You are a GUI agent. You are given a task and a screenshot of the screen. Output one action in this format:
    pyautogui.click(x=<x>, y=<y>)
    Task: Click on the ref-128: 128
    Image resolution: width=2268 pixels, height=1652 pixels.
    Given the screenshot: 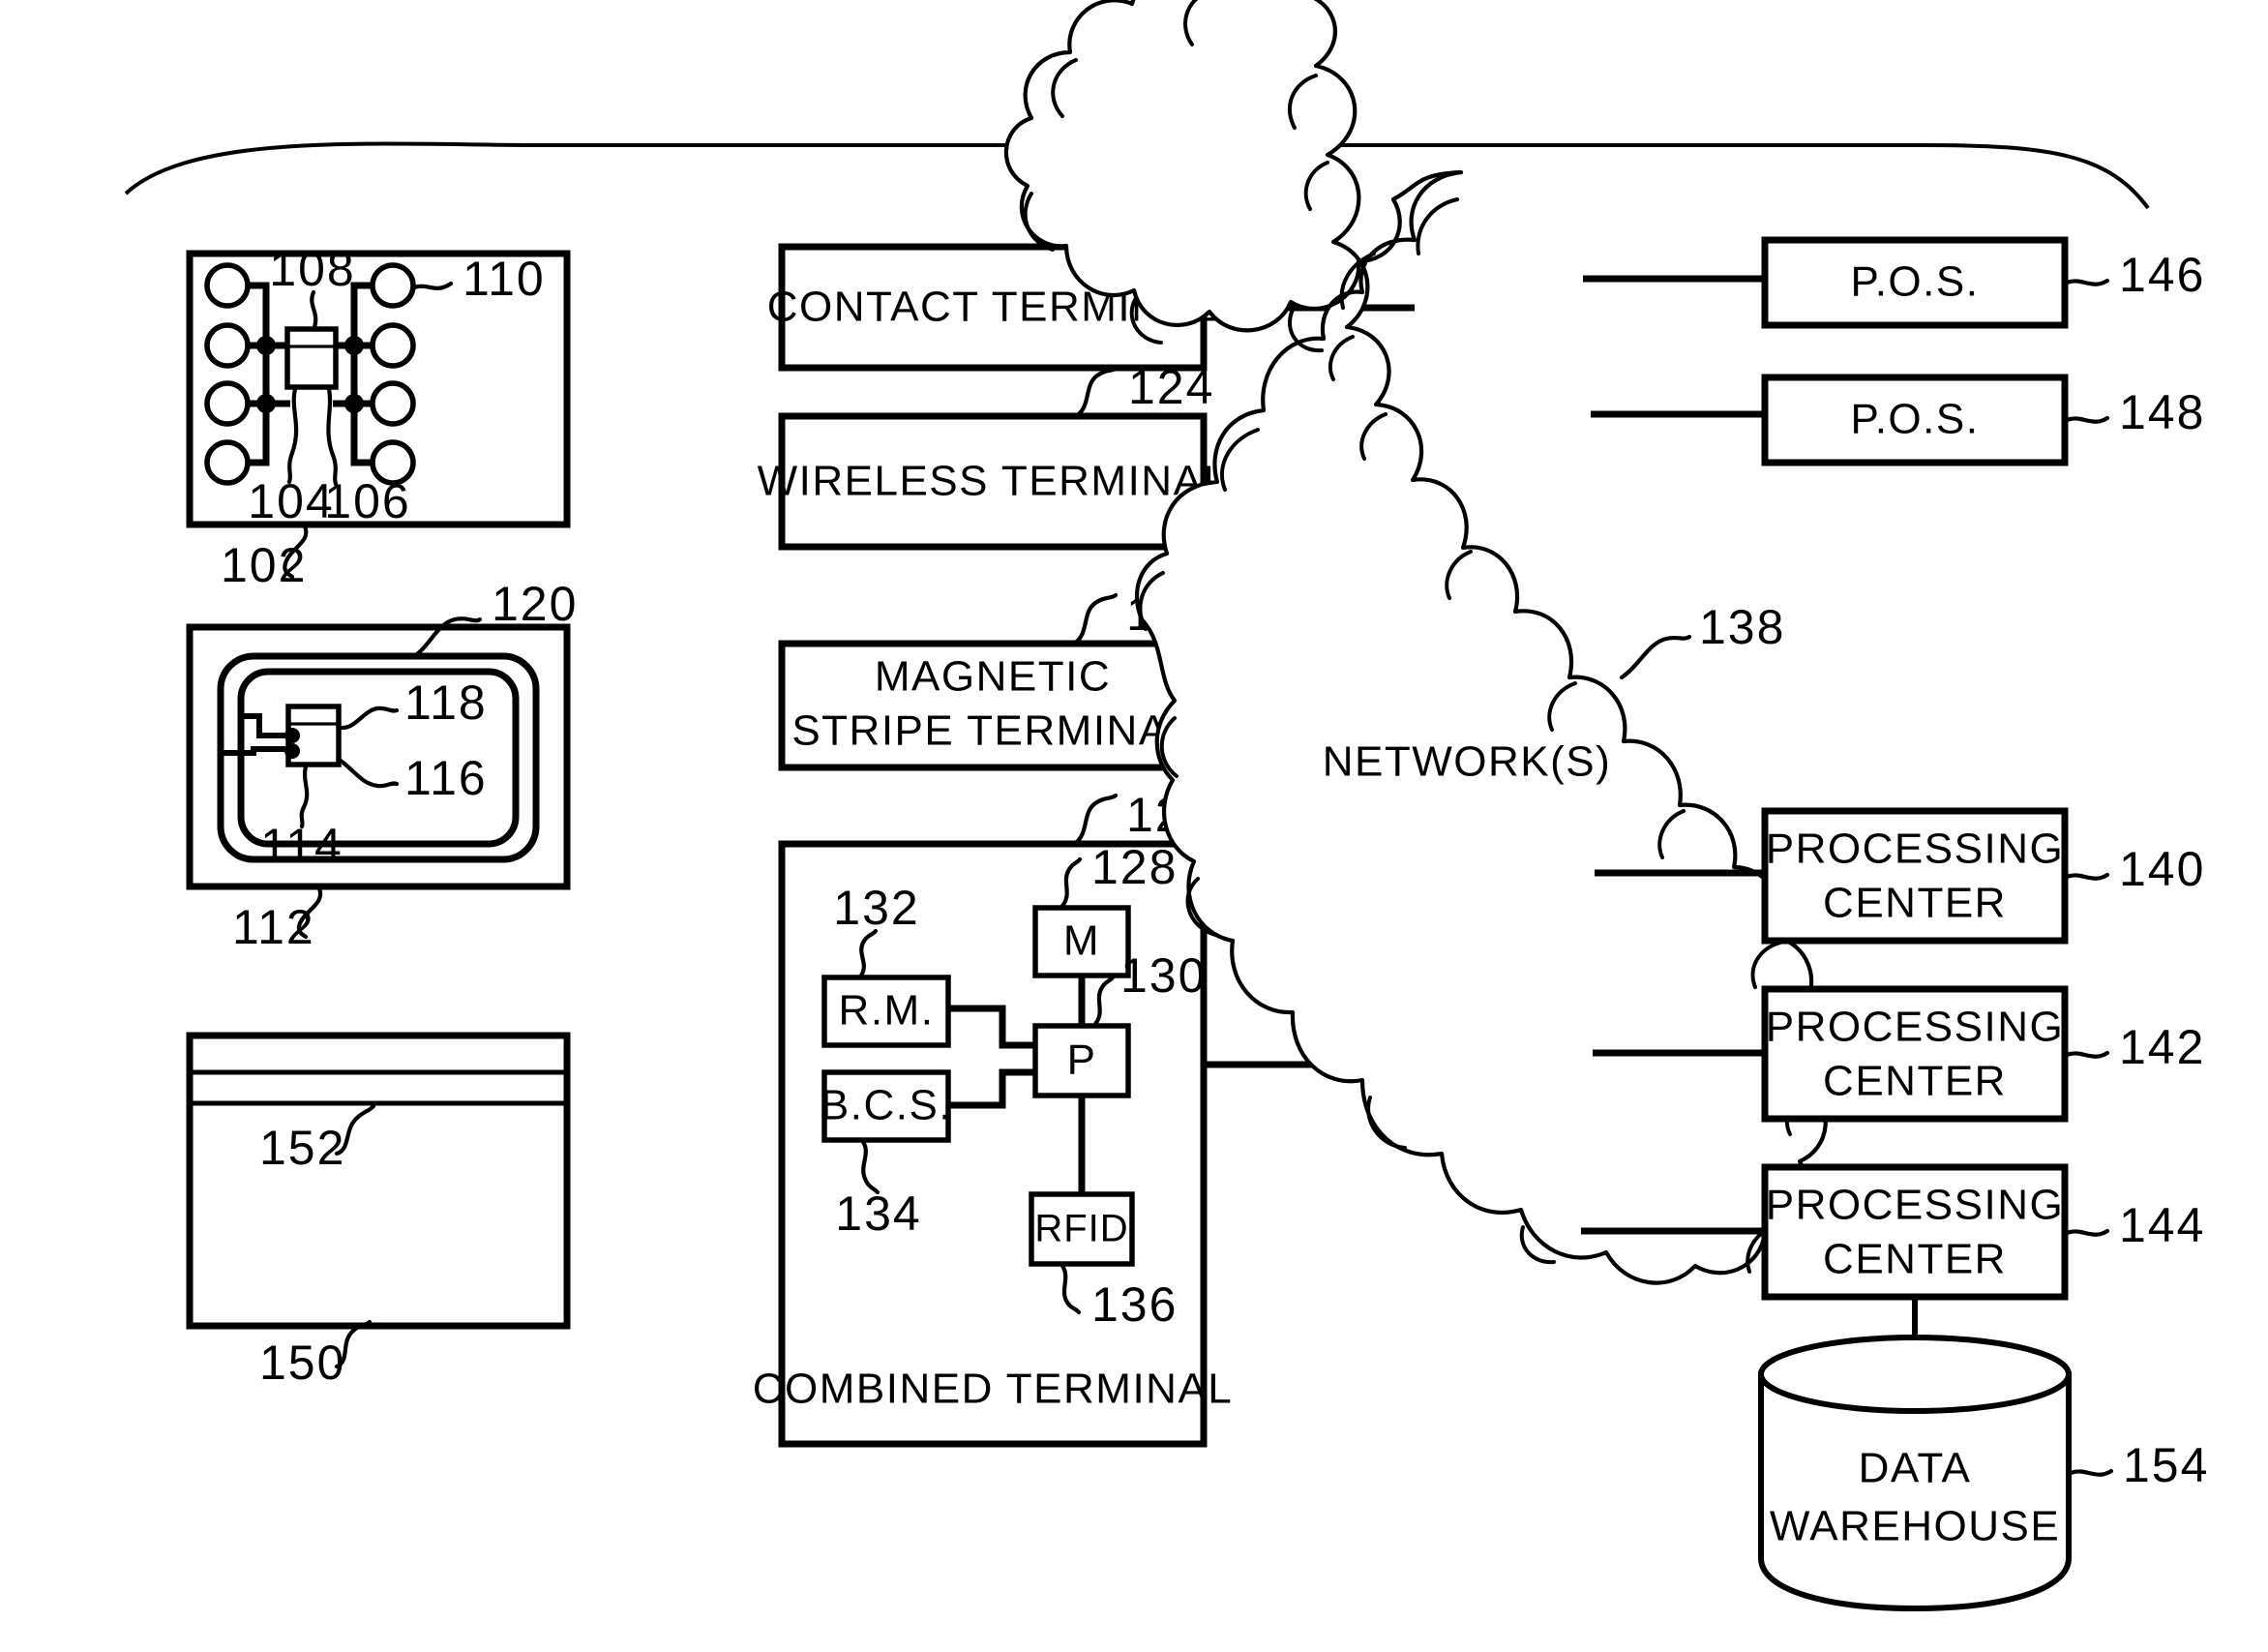 What is the action you would take?
    pyautogui.click(x=1134, y=867)
    